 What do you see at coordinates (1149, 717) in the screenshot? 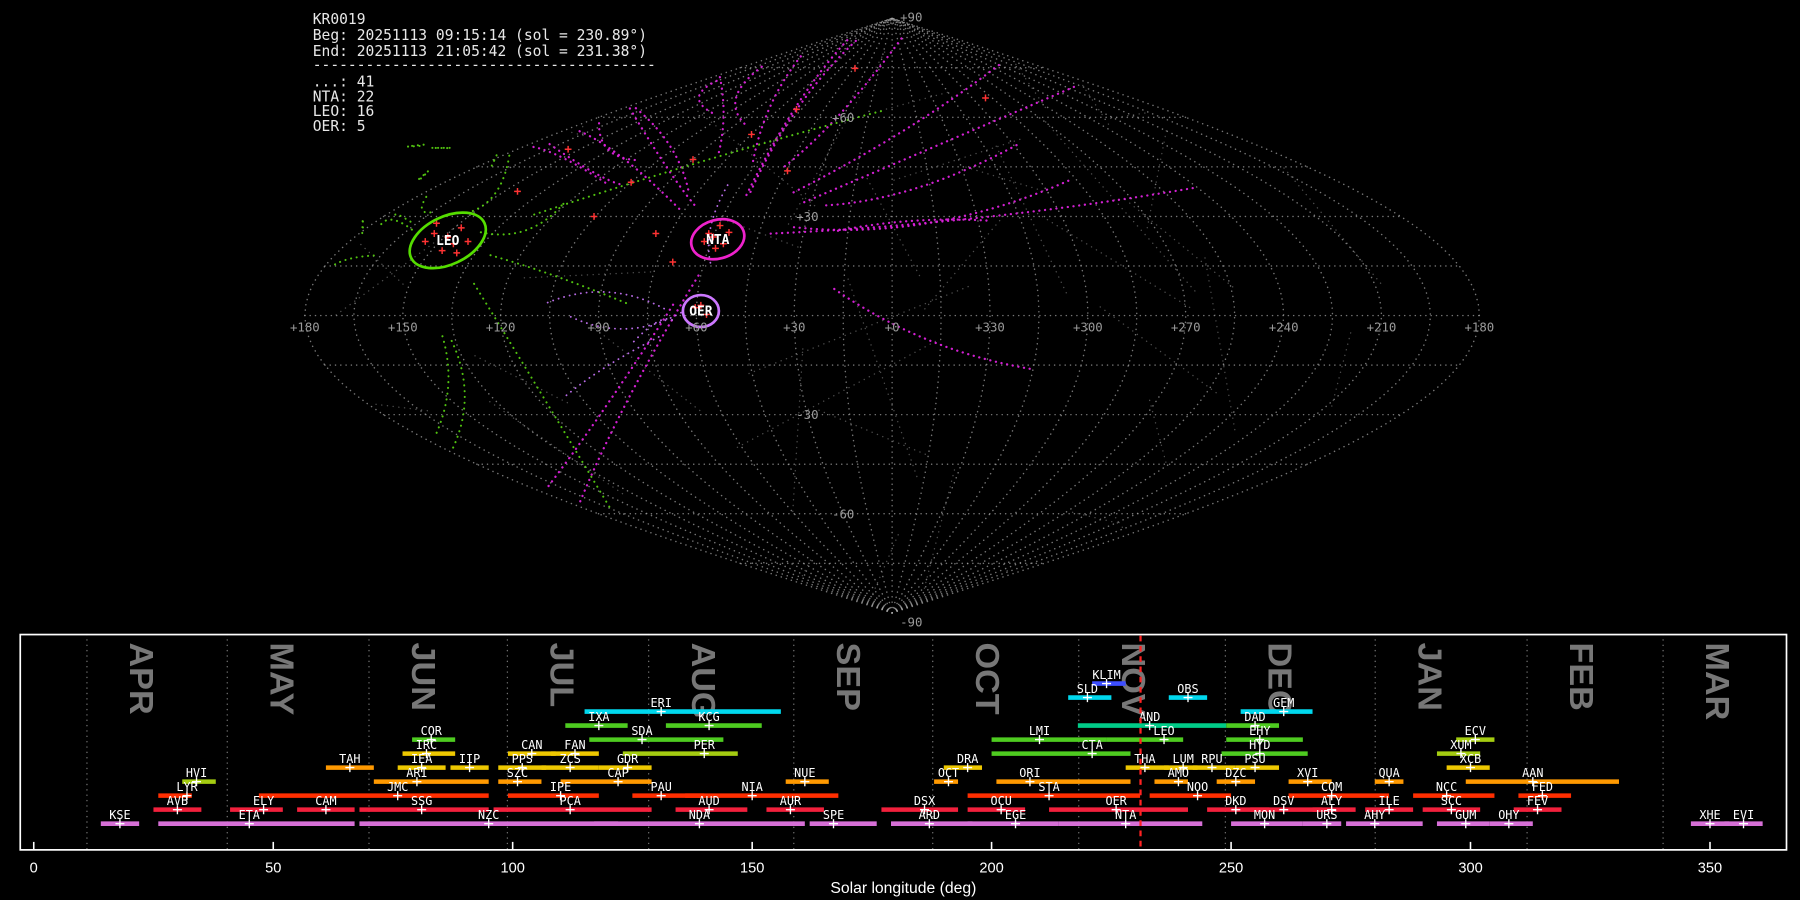
I see `shower-label-AND: AND` at bounding box center [1149, 717].